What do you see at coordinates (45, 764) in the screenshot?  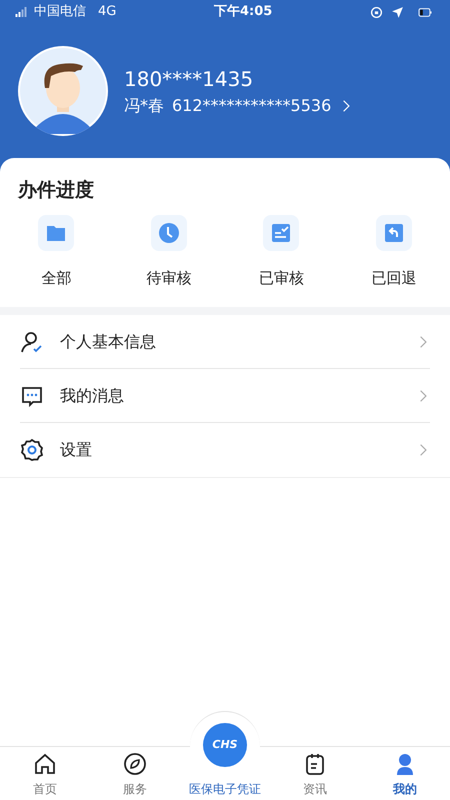 I see `home-icon` at bounding box center [45, 764].